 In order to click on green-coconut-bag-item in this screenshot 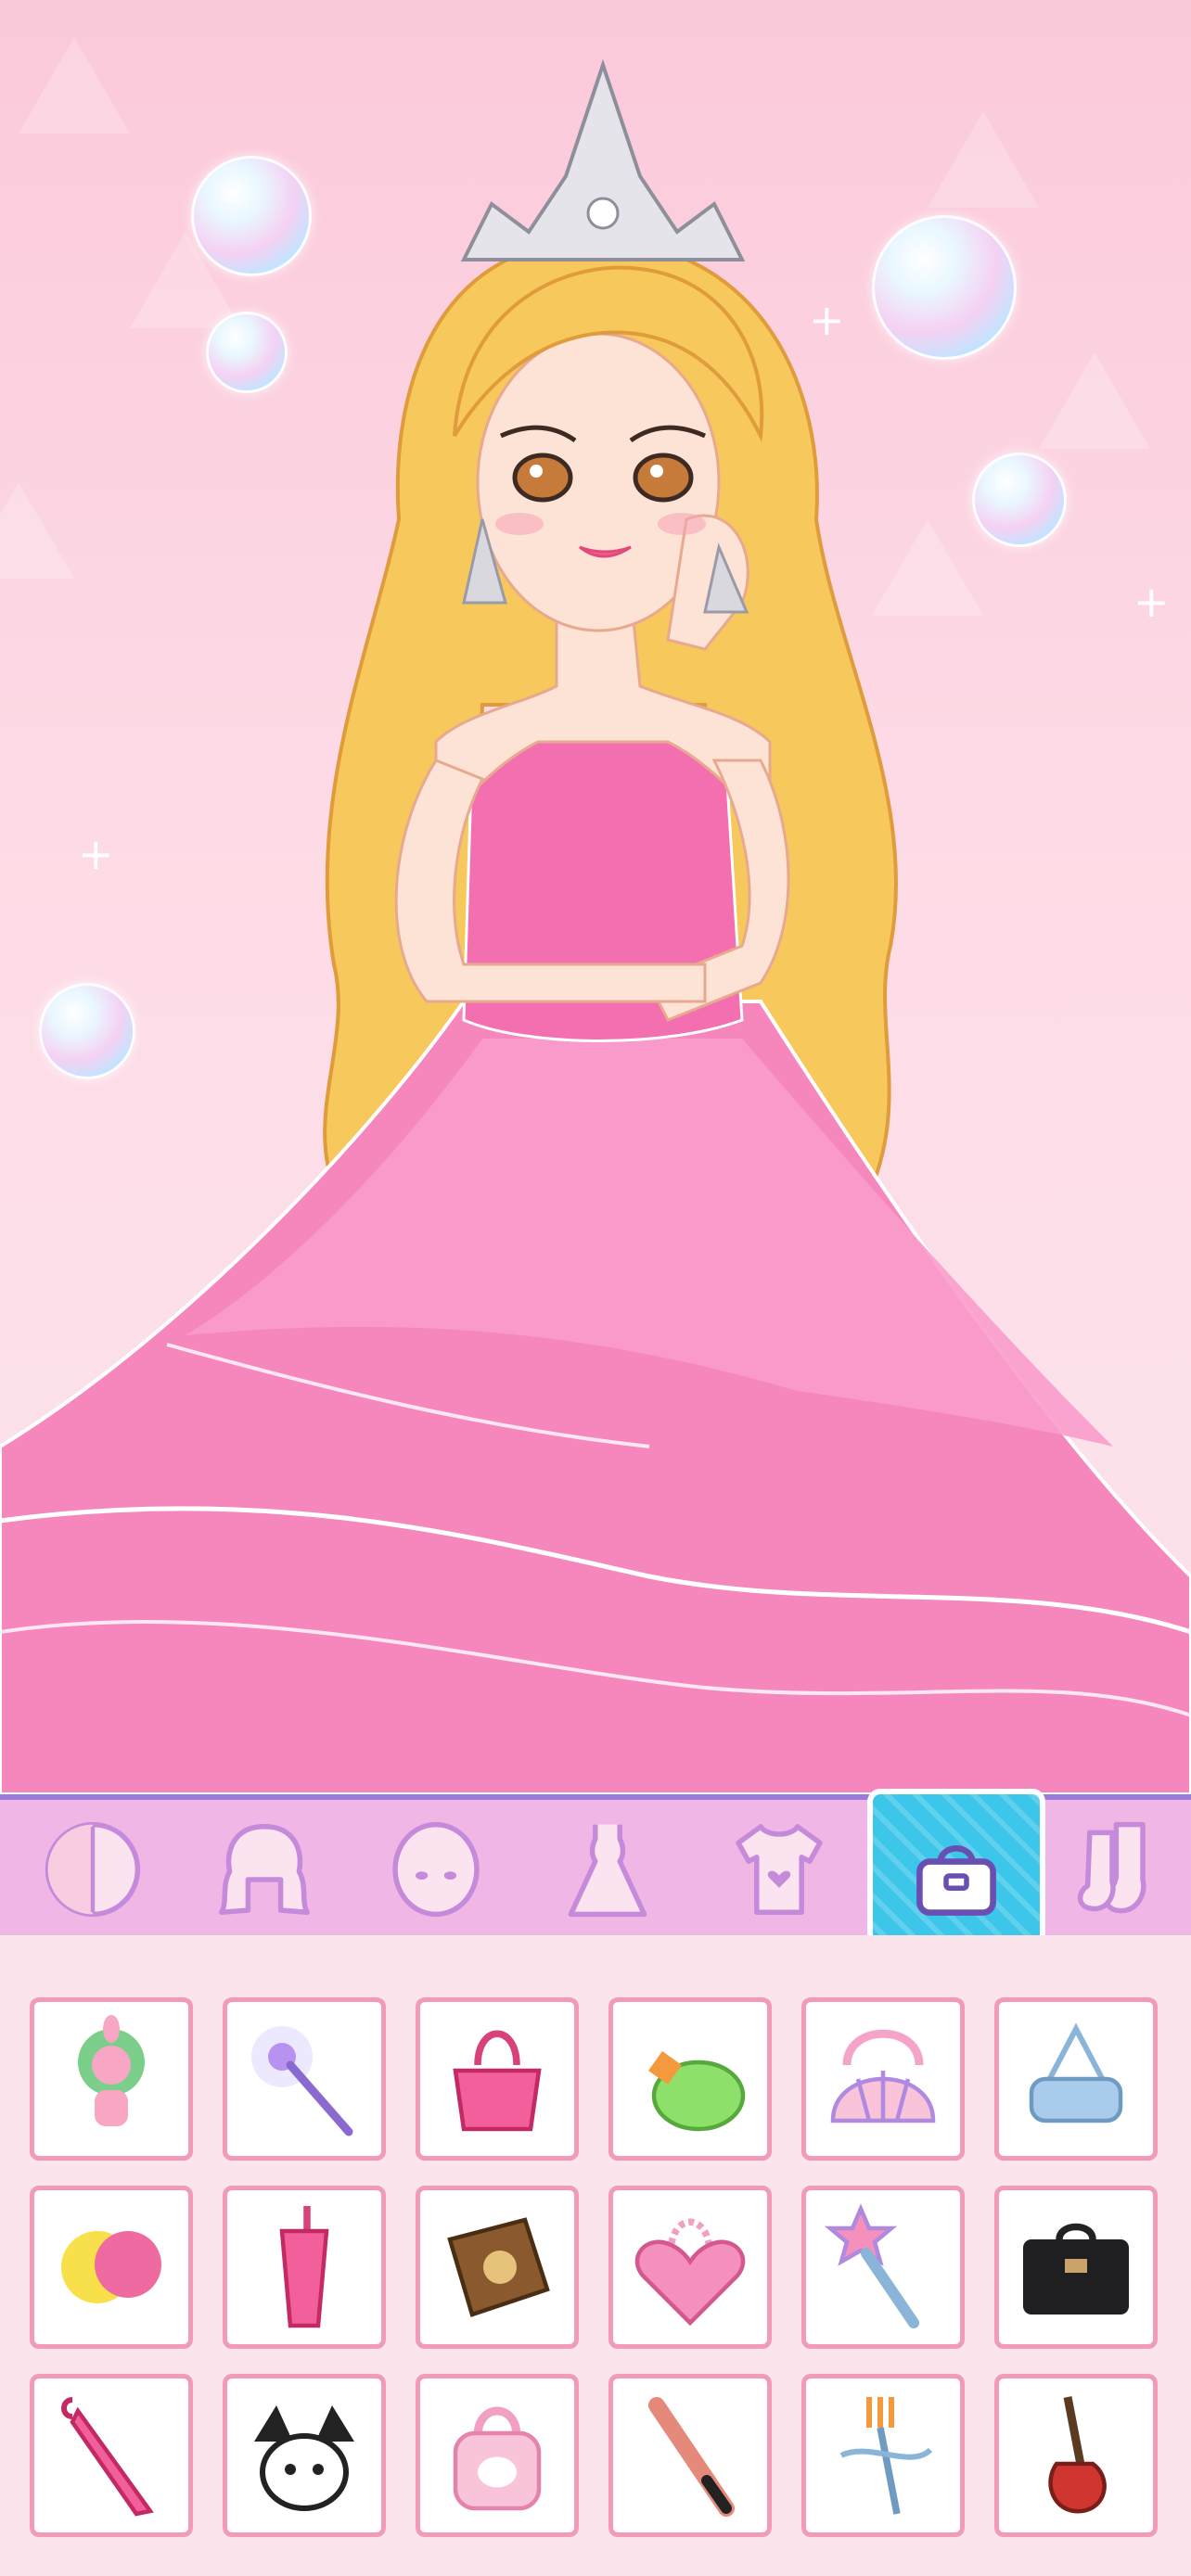, I will do `click(697, 2091)`.